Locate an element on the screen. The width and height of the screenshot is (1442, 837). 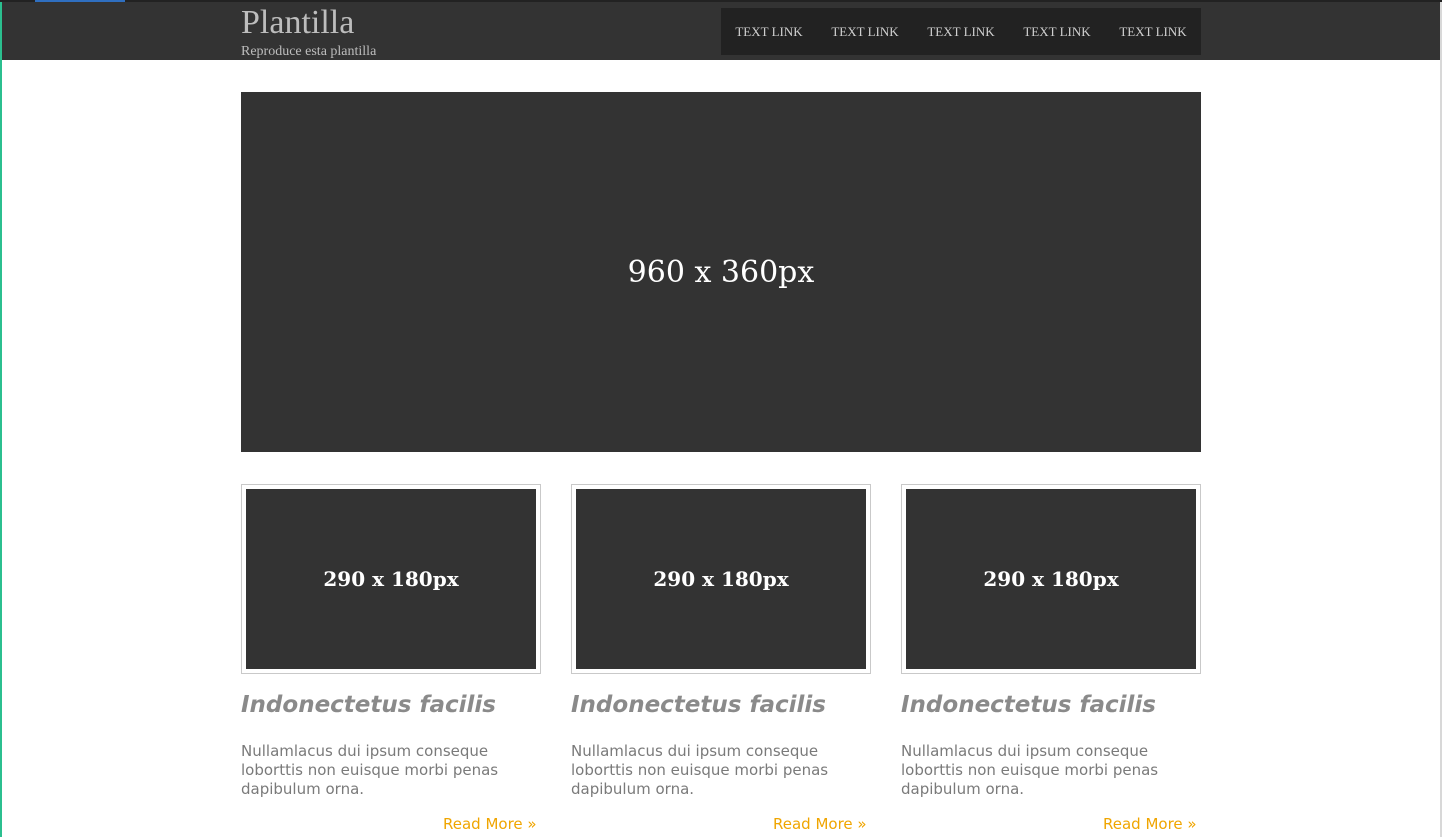
hero-size-label: 960 x 360px is located at coordinates (721, 272).